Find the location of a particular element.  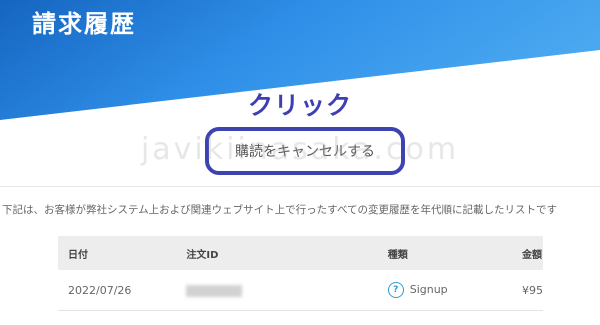

question-circle-icon: ? is located at coordinates (395, 290).